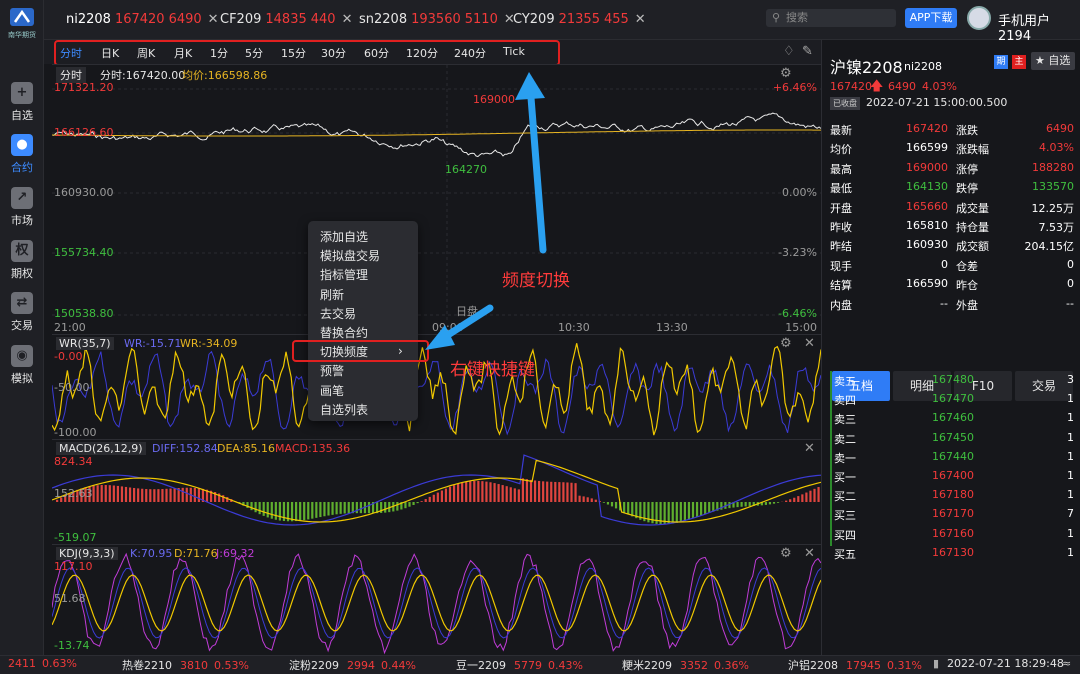  I want to click on book-price: 167440, so click(953, 456).